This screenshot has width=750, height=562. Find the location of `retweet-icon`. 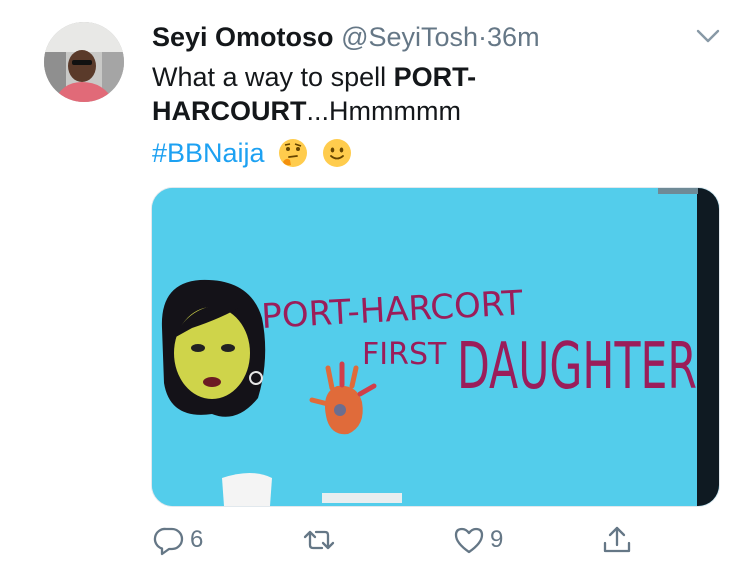

retweet-icon is located at coordinates (319, 540).